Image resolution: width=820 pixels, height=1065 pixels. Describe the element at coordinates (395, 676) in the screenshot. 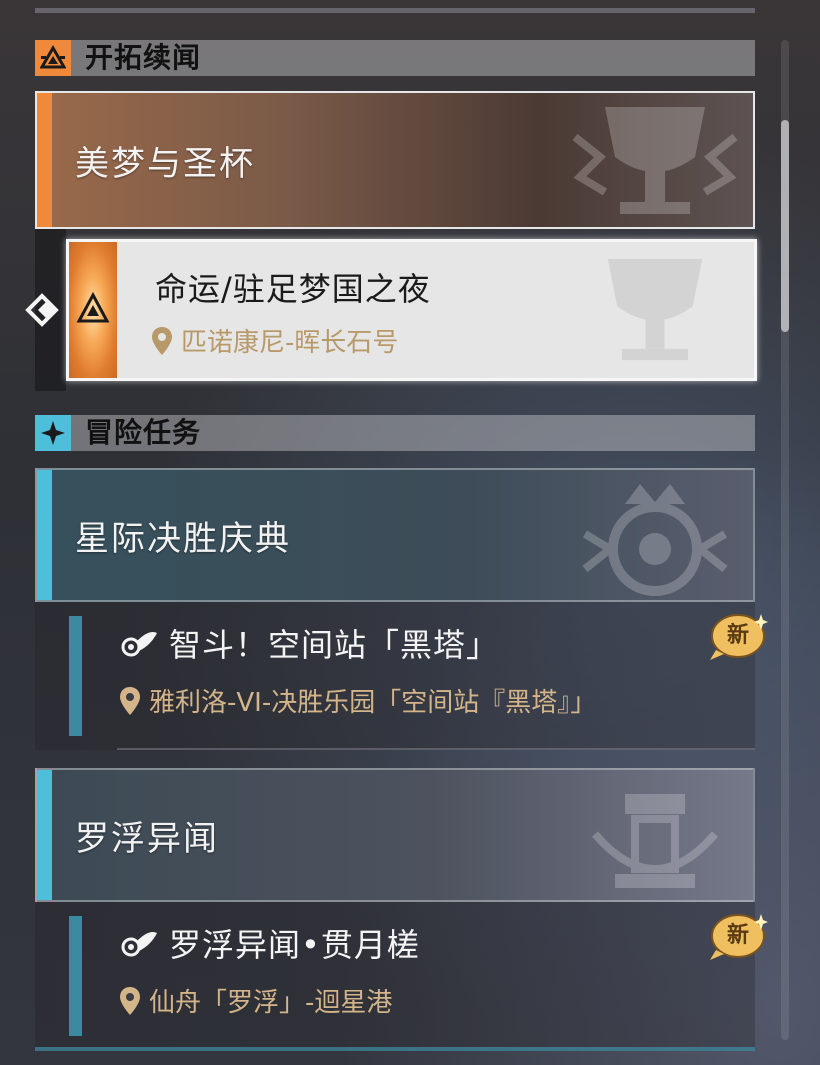

I see `quest-item: 智斗！空间站「黑塔」 雅利洛-VI-决胜乐园「空间站『黑塔』」` at that location.